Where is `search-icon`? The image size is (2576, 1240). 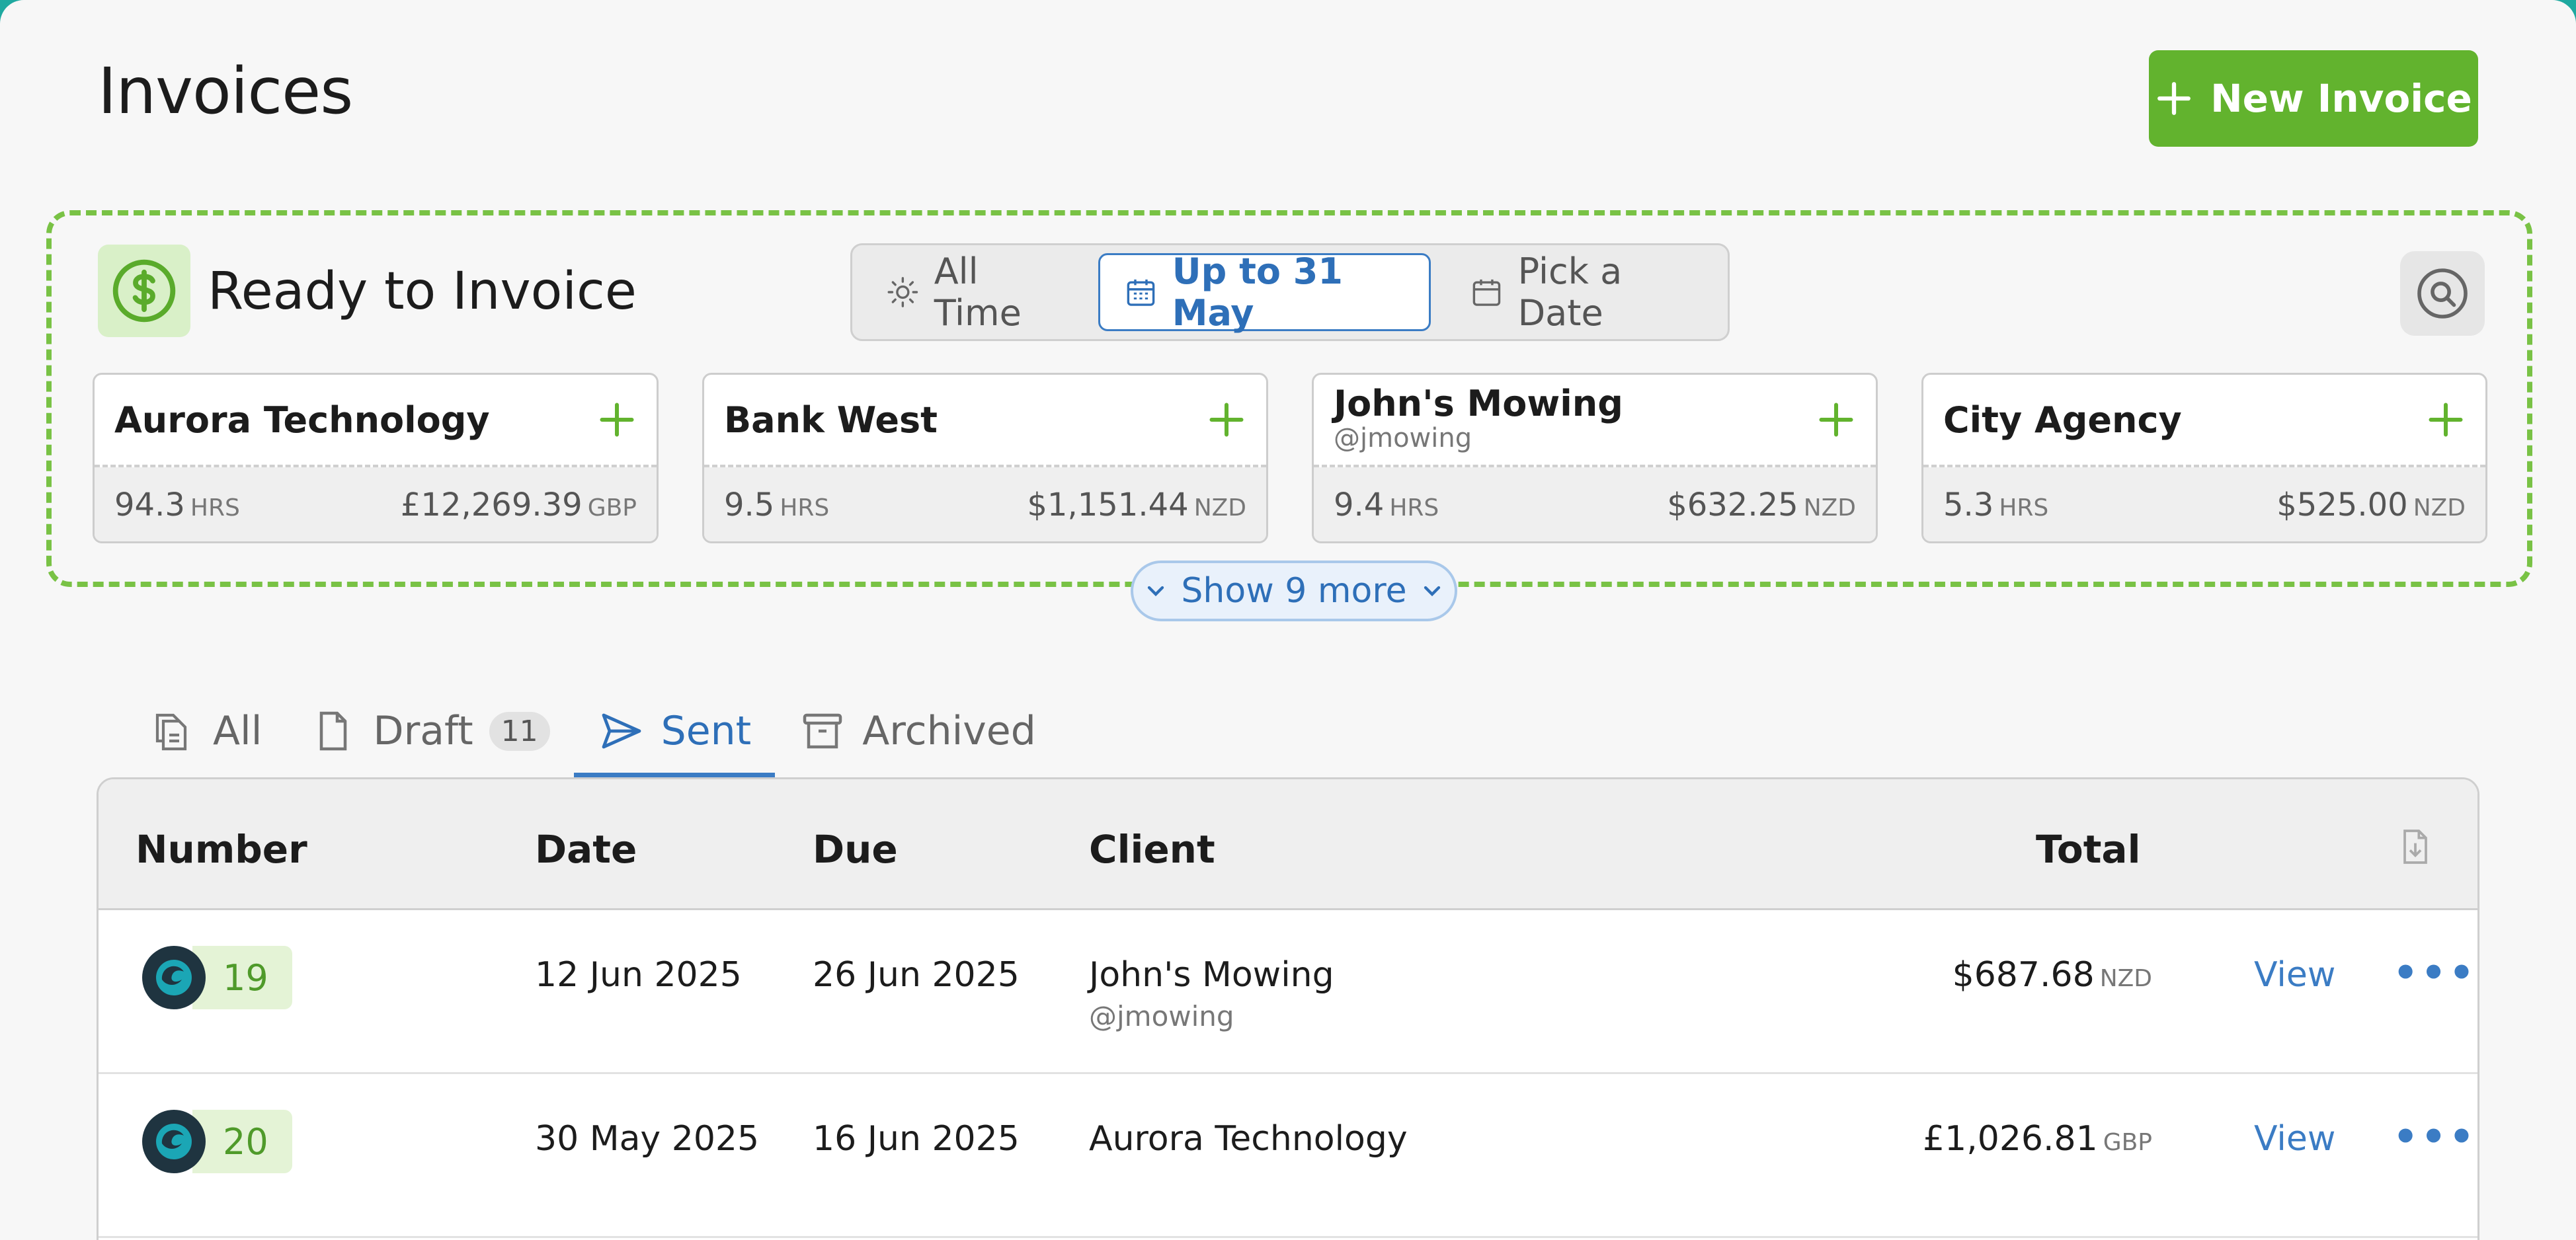
search-icon is located at coordinates (2443, 293).